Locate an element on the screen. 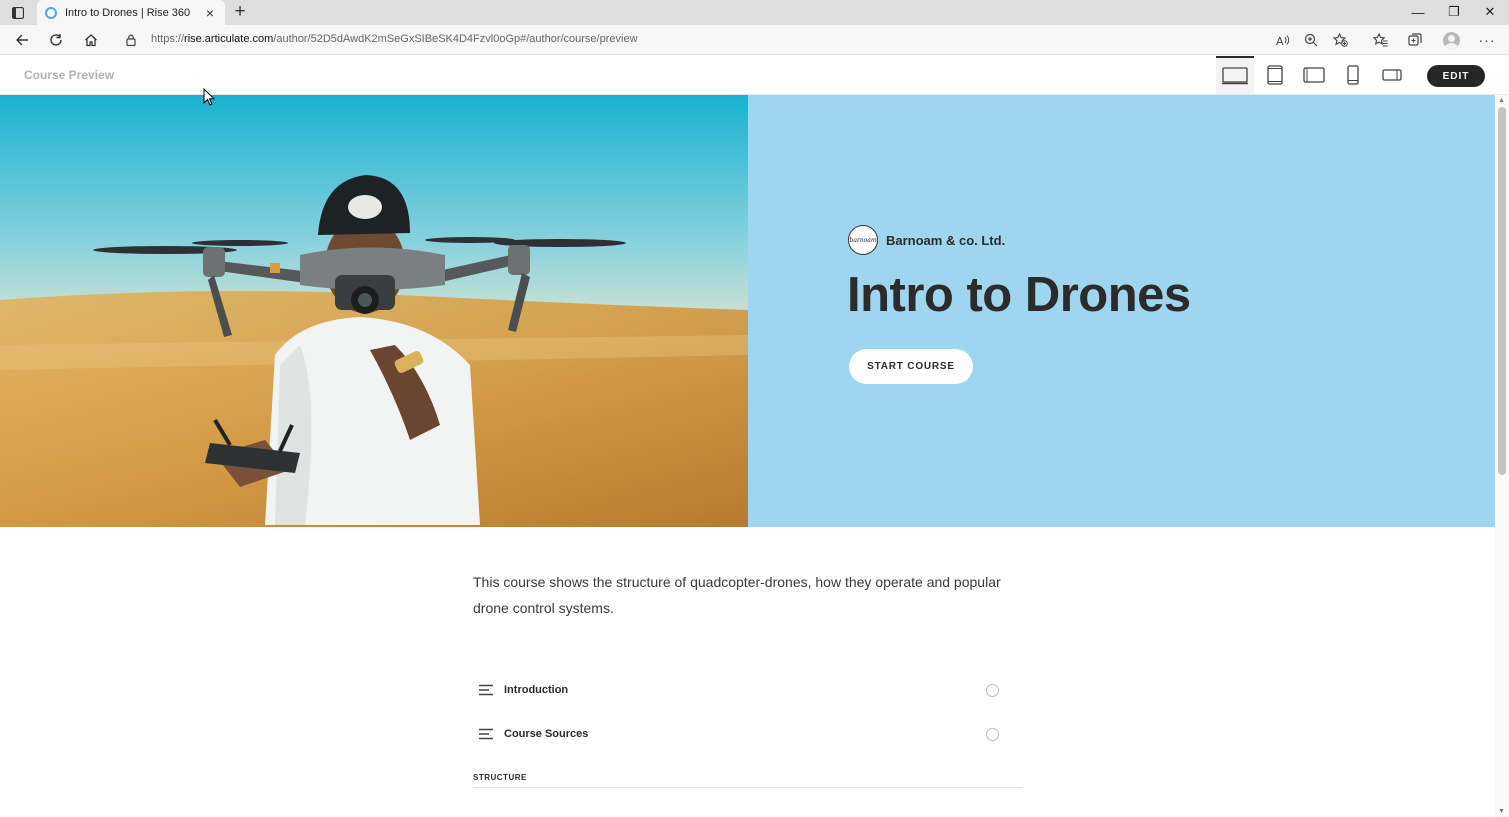 The image size is (1509, 817). tablet-portrait-view-icon is located at coordinates (1275, 75).